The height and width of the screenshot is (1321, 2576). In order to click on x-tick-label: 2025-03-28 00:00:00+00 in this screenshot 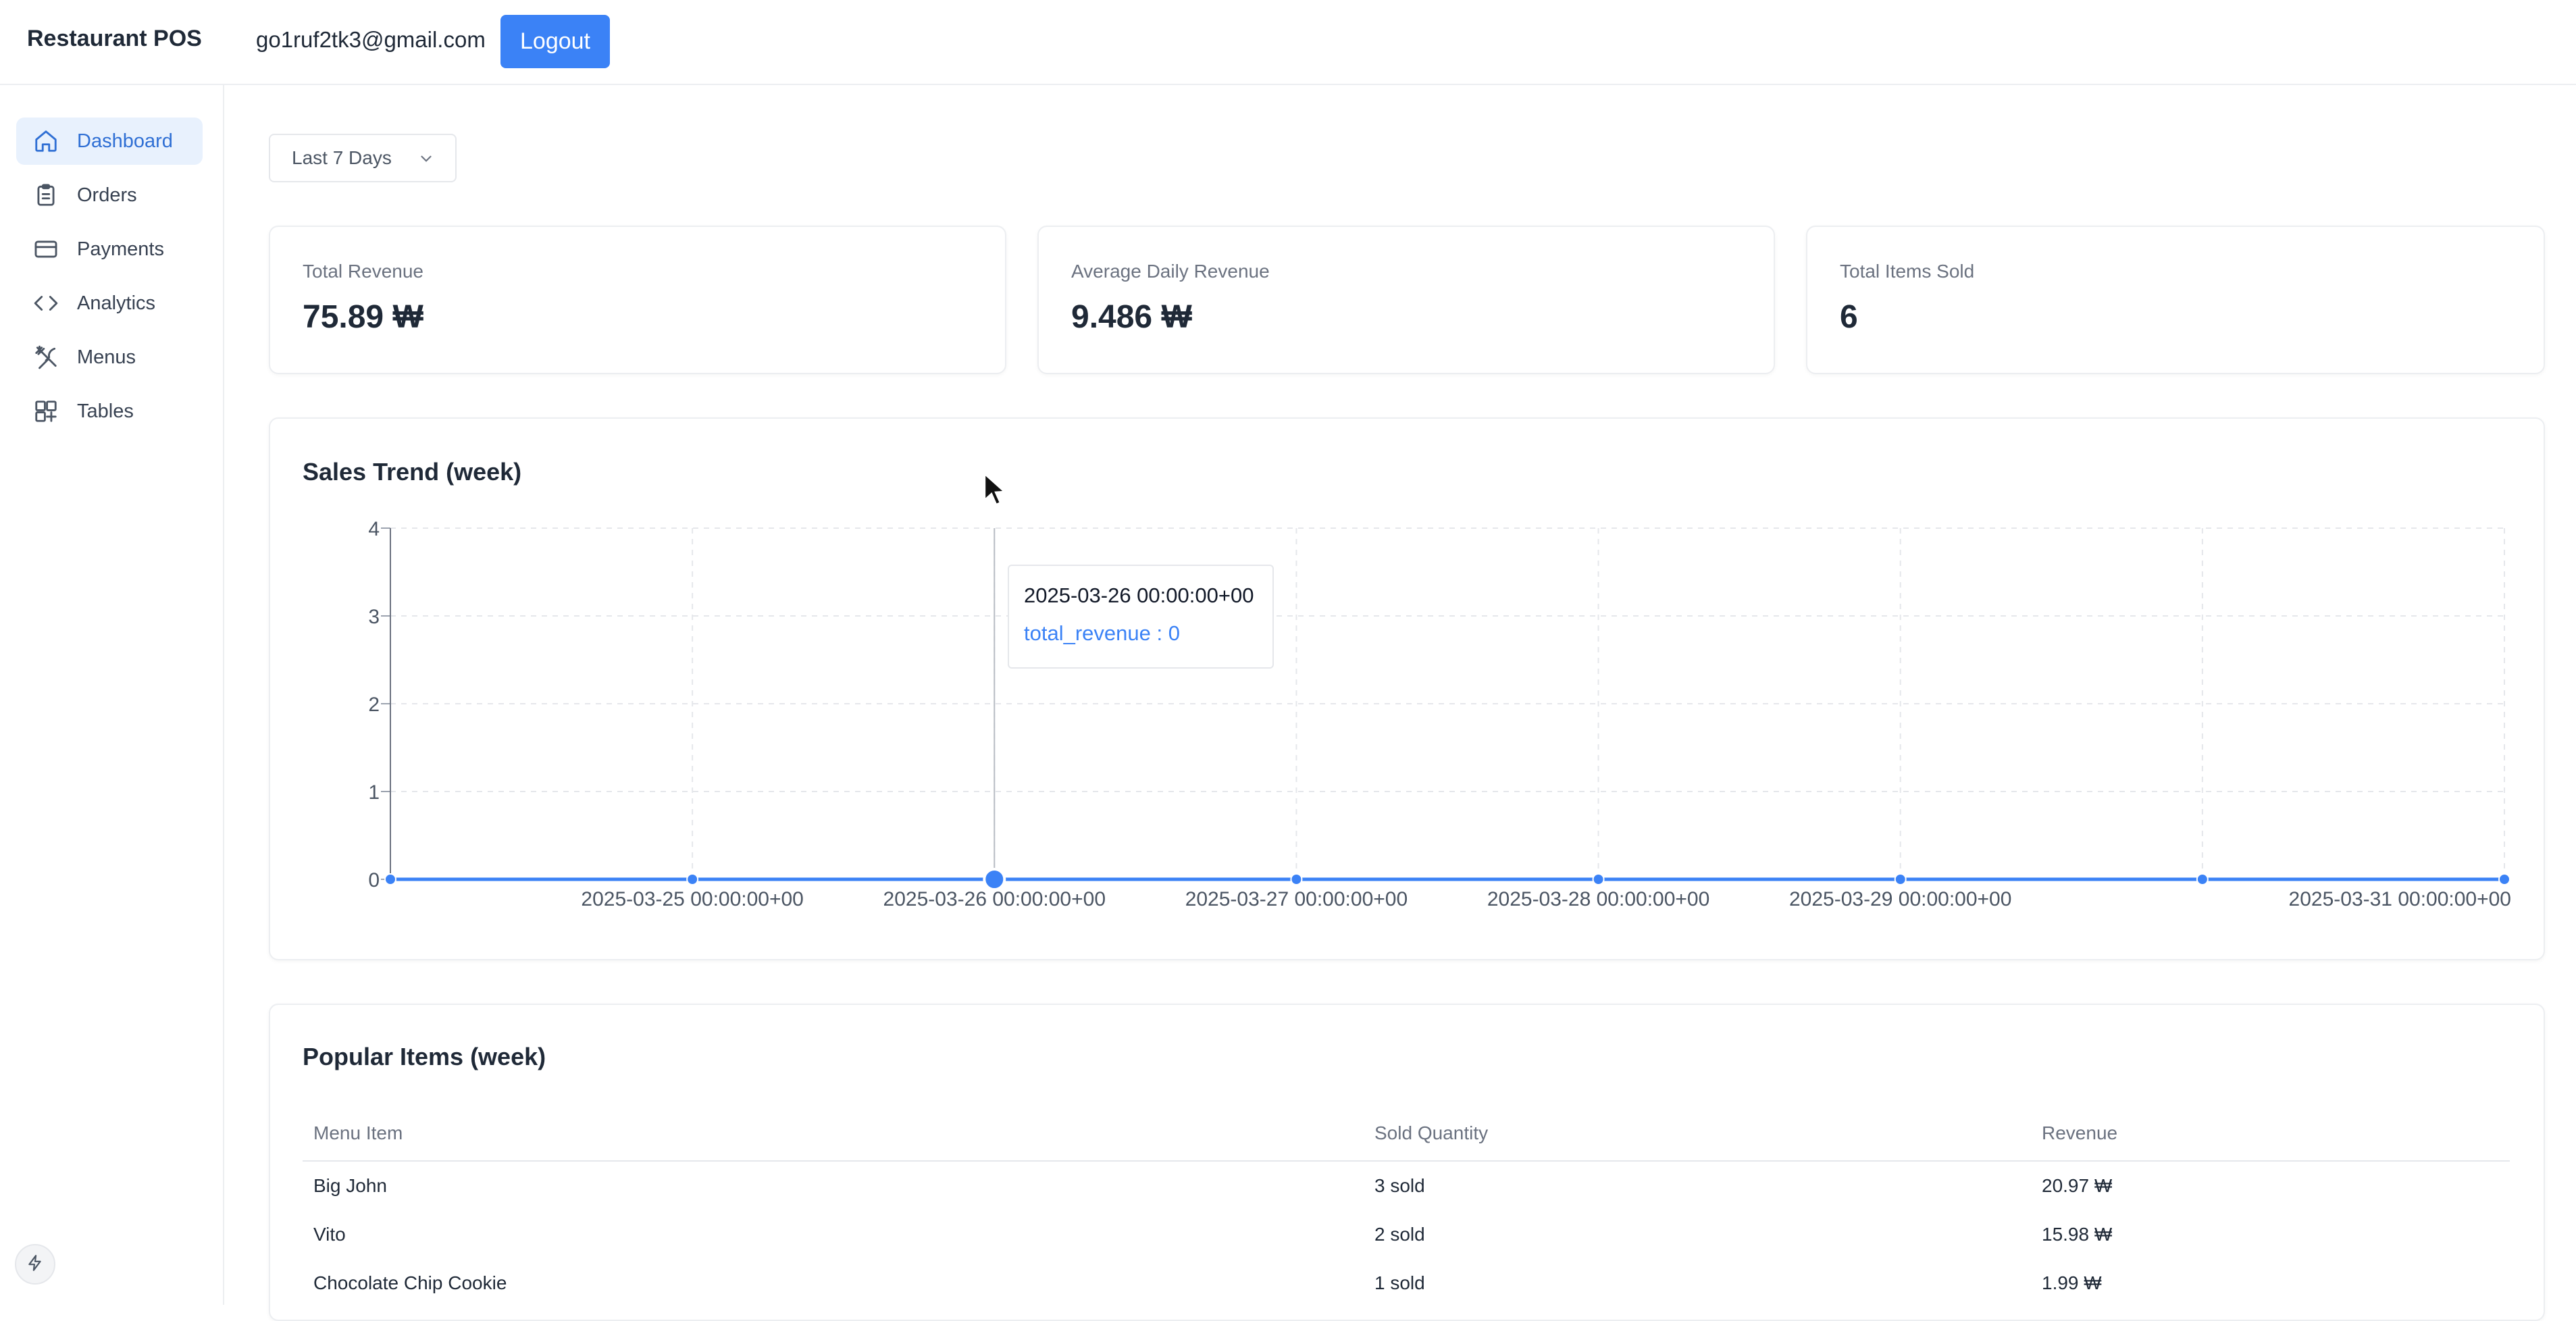, I will do `click(1598, 899)`.